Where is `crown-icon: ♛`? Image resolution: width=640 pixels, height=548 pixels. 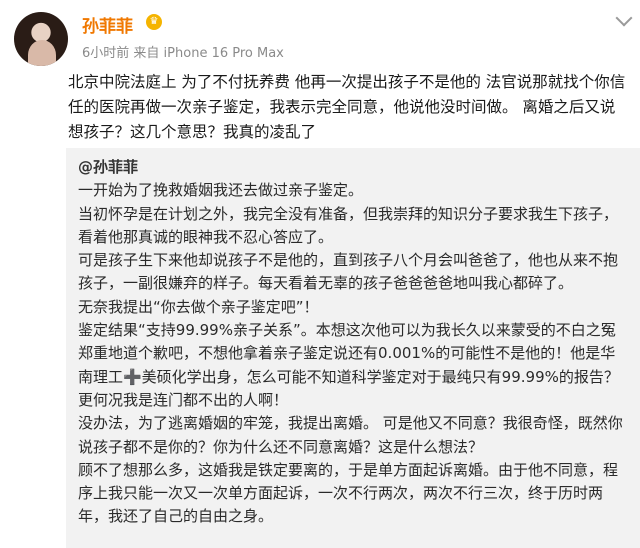
crown-icon: ♛ is located at coordinates (154, 22).